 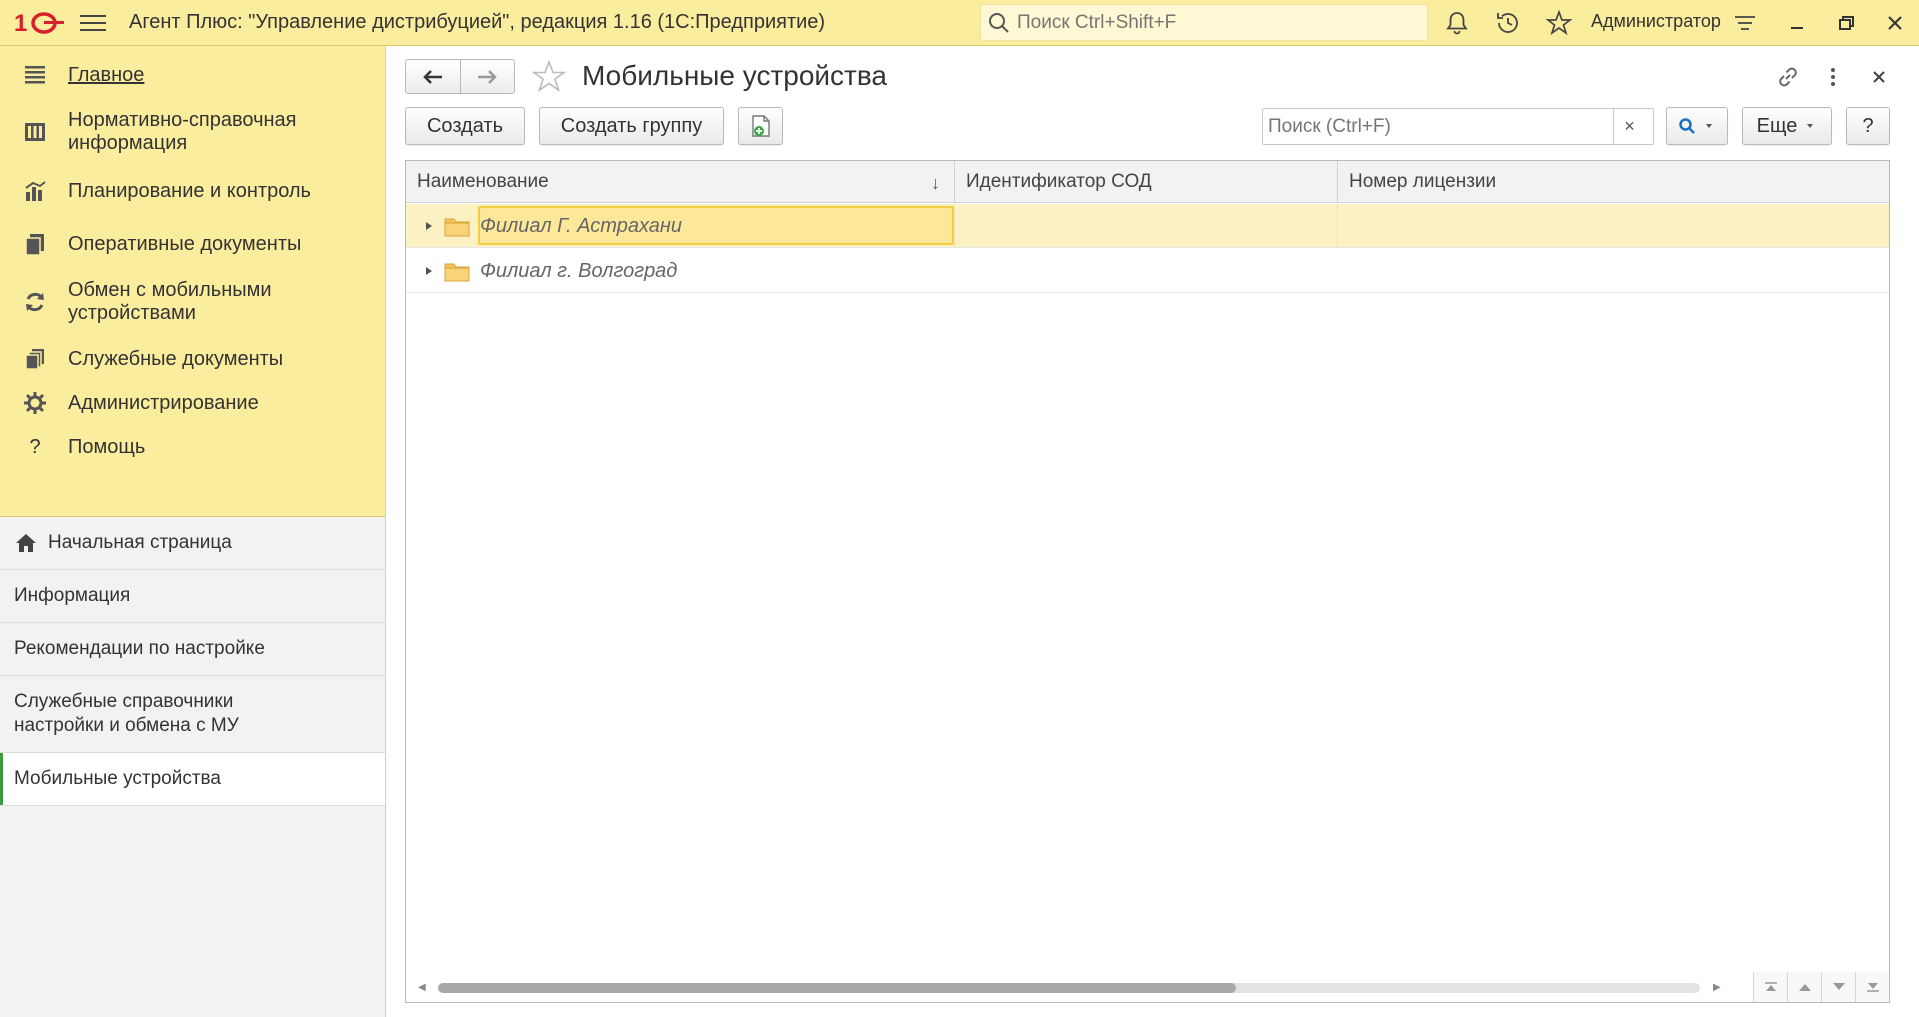 I want to click on favorite-star-icon, so click(x=549, y=77).